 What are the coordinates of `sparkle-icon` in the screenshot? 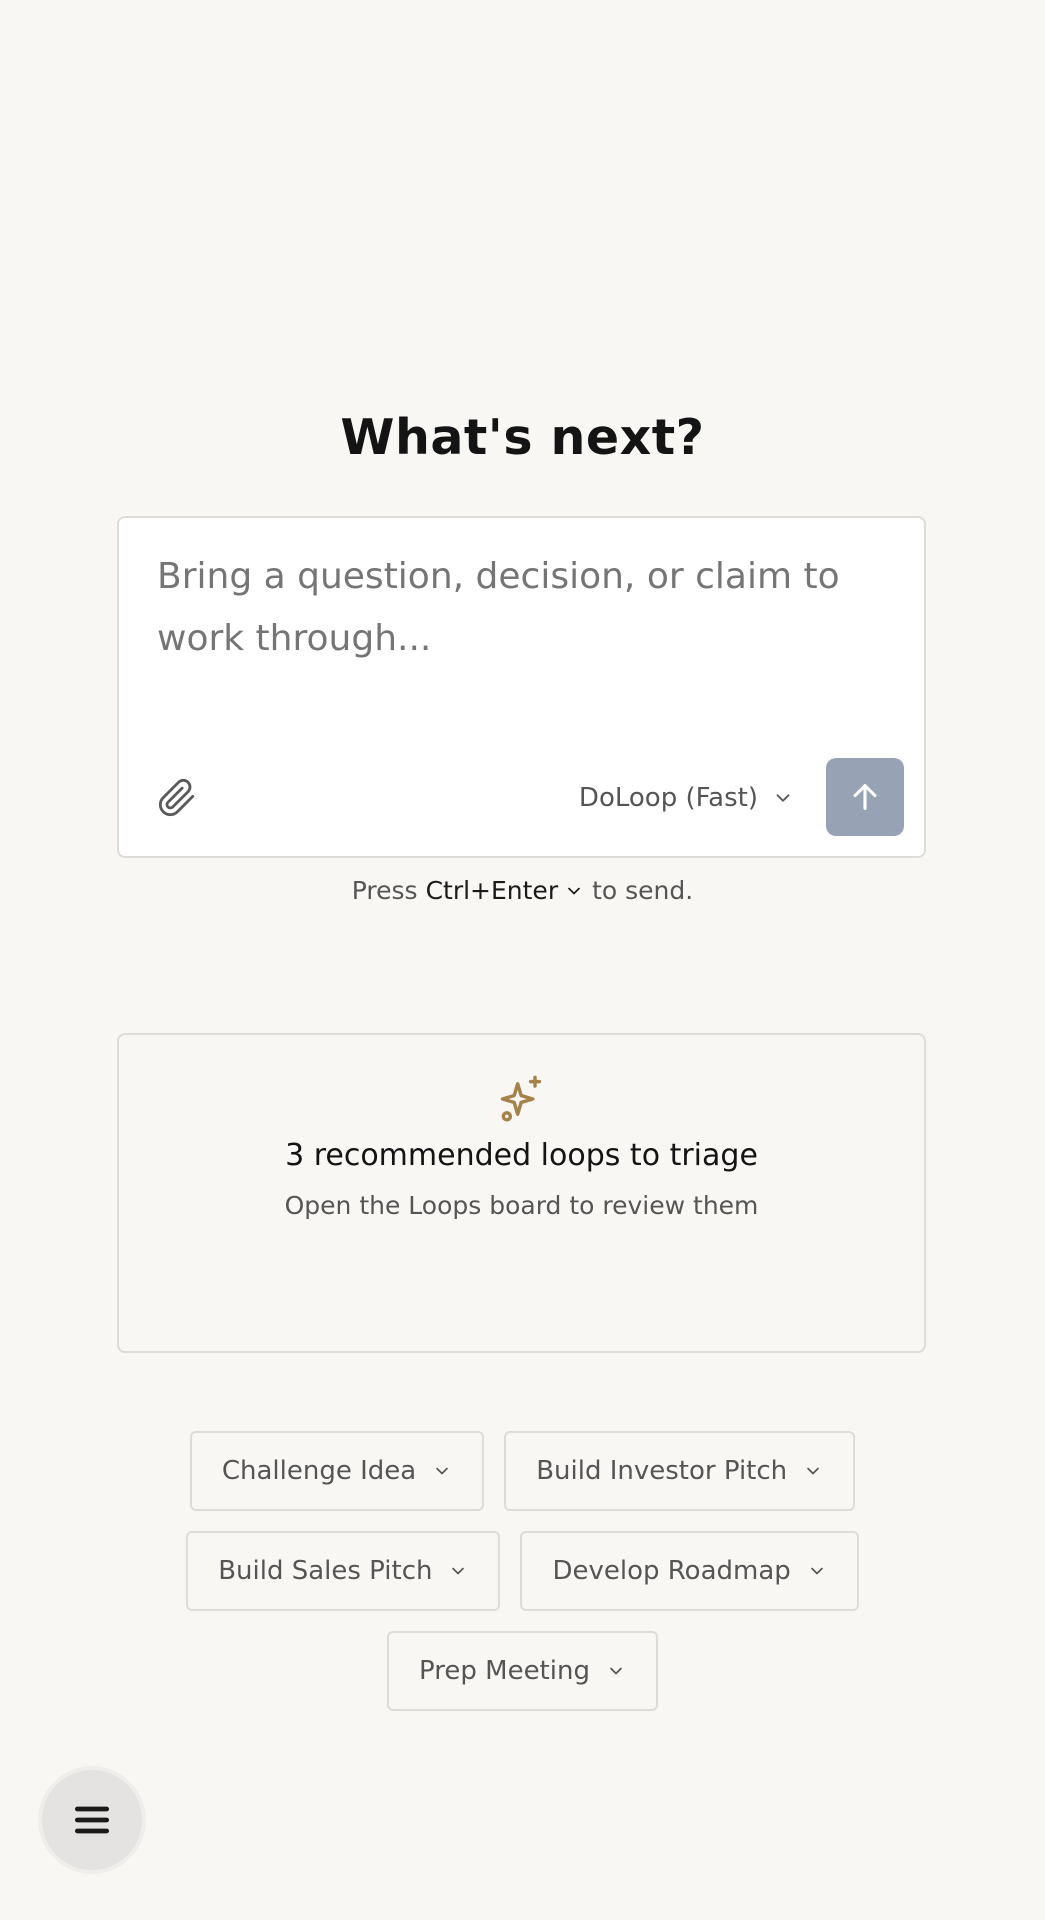 It's located at (520, 1098).